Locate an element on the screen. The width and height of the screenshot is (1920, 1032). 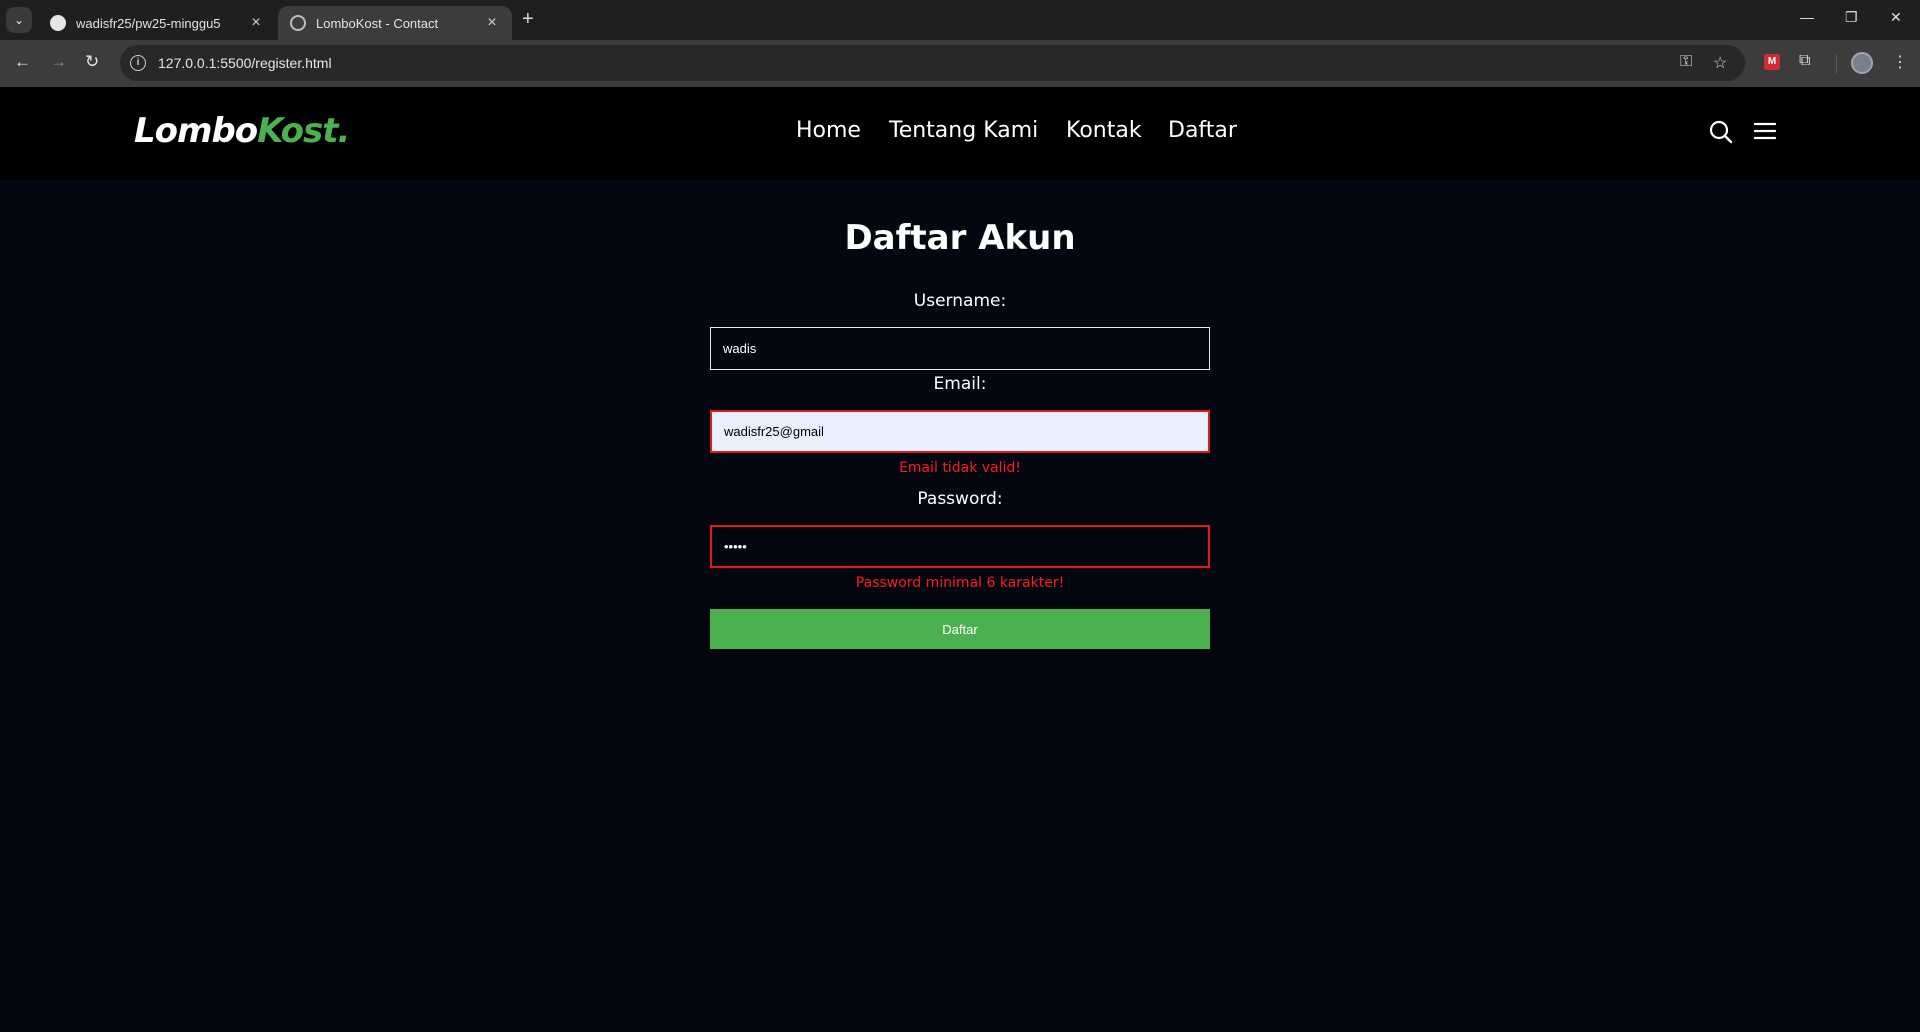
email-value: wadisfr25@gmail is located at coordinates (774, 431).